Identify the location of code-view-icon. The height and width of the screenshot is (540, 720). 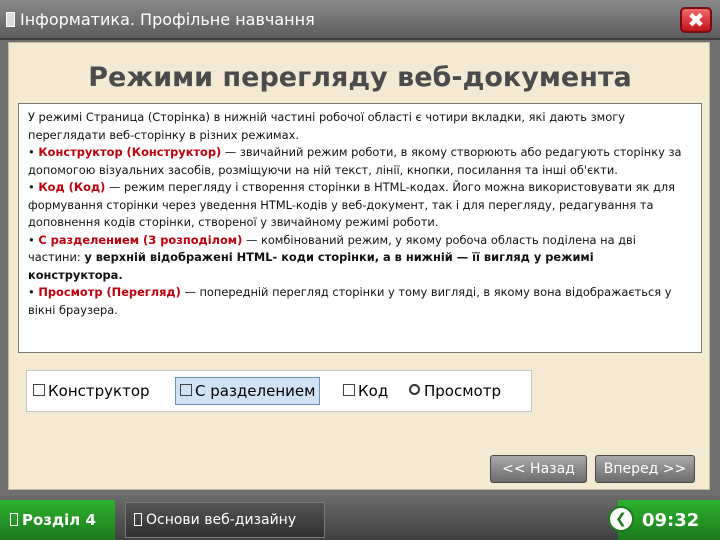
(349, 389).